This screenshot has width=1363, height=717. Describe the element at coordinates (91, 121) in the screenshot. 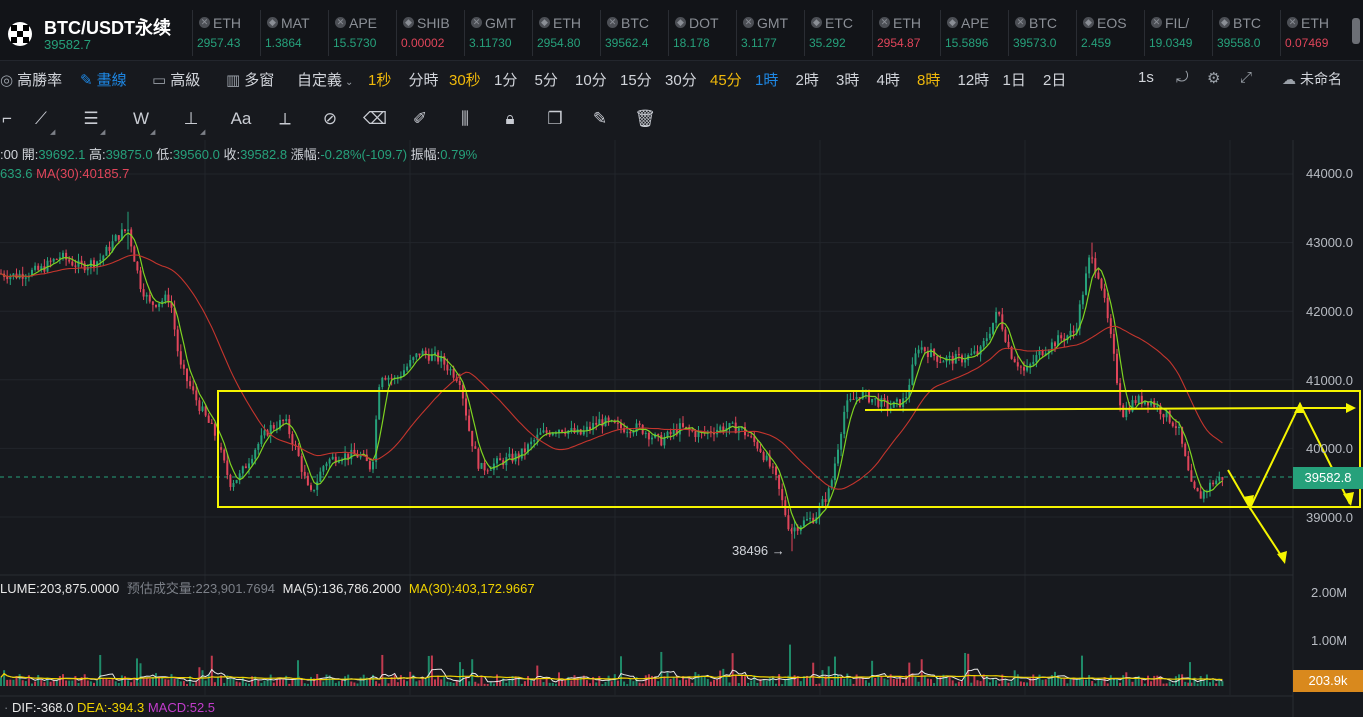

I see `parallel-lines-tool-icon: ☰ ◢` at that location.